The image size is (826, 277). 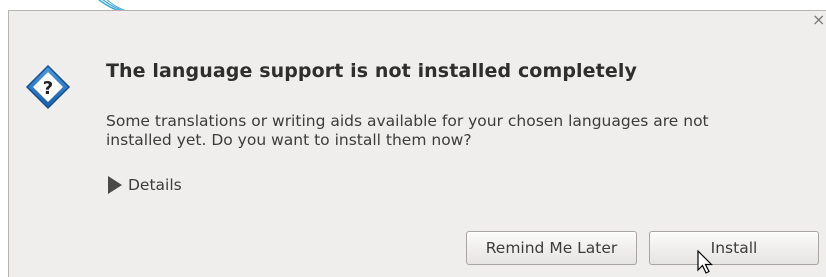 I want to click on install-button: Install, so click(x=734, y=248).